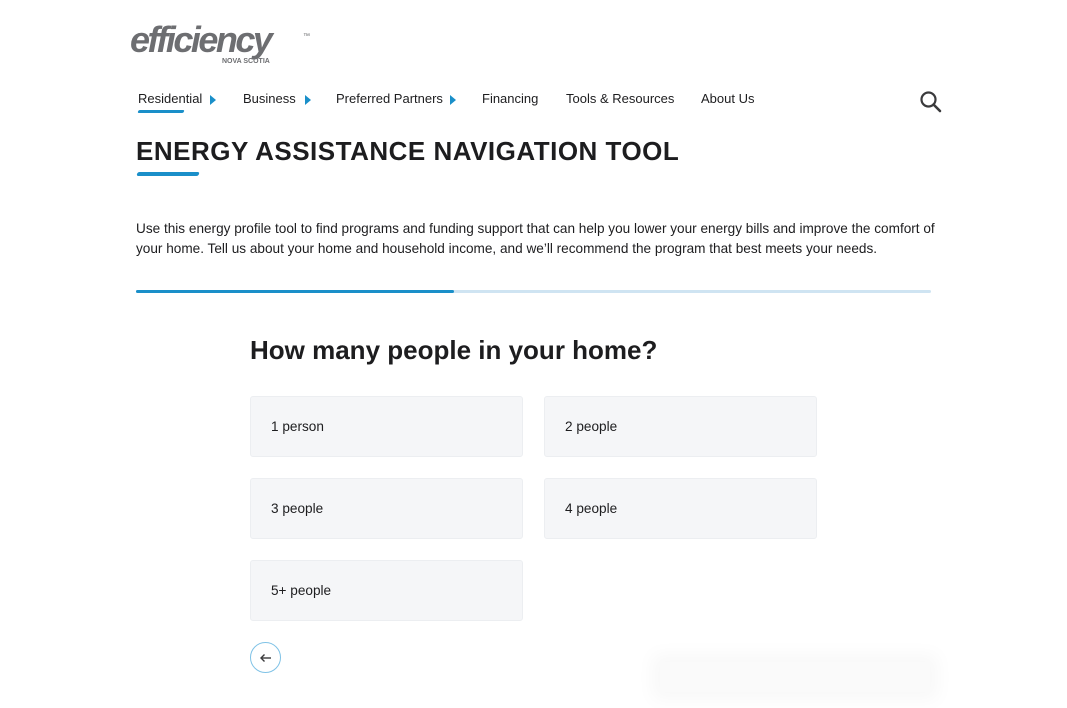 Image resolution: width=1067 pixels, height=708 pixels. Describe the element at coordinates (161, 111) in the screenshot. I see `active-nav-underline` at that location.